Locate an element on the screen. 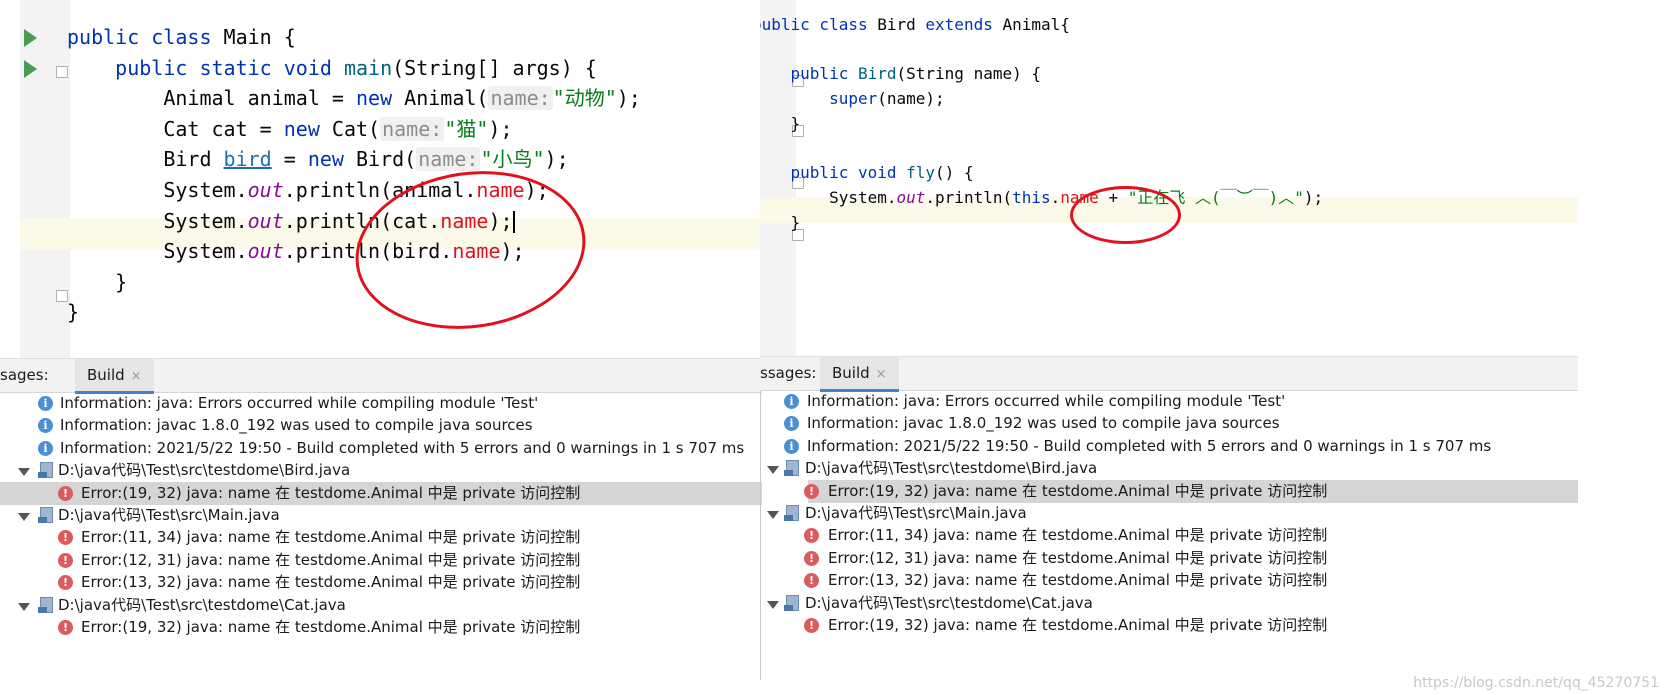 The height and width of the screenshot is (695, 1667). run-main-icon is located at coordinates (30, 69).